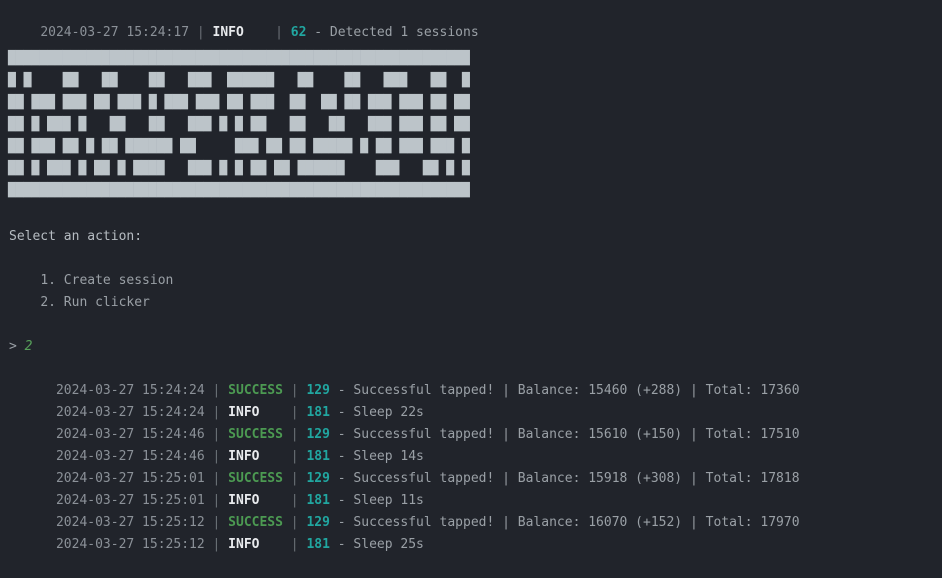  I want to click on qr-row: █ █ ██ ██ ██ ███ ██████ ██ ██ ███ ██ █, so click(239, 80).